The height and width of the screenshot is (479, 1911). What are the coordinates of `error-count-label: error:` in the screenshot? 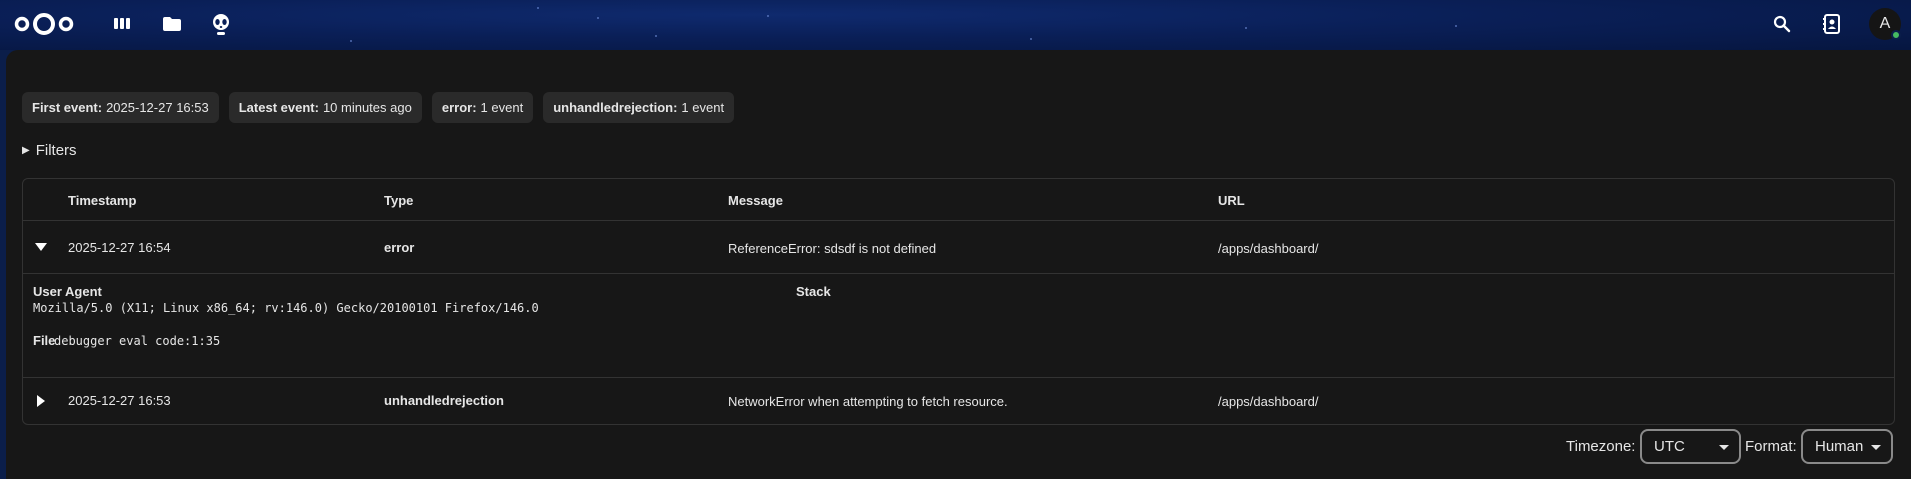 It's located at (459, 107).